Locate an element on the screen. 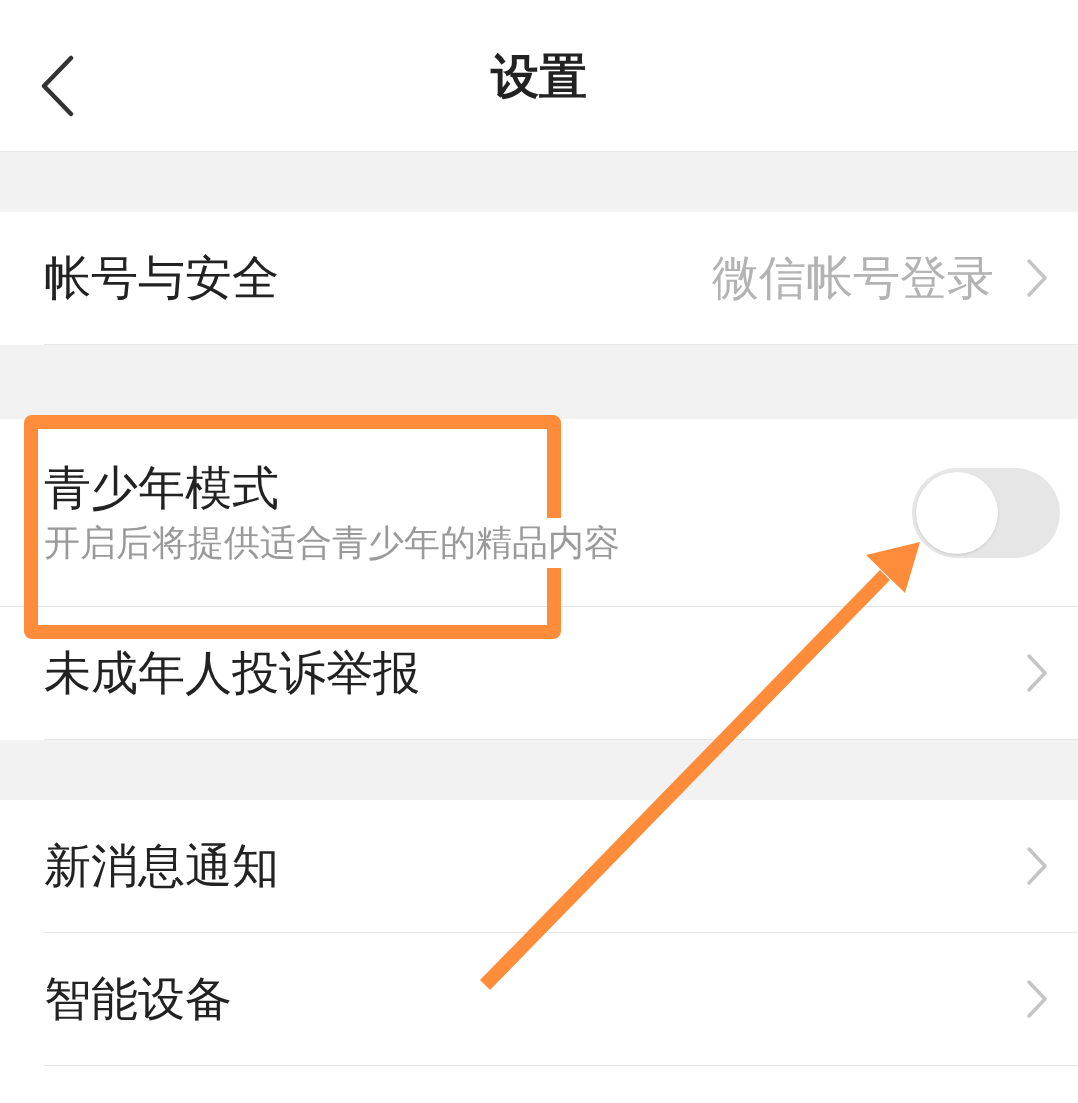 This screenshot has width=1078, height=1103. setting-label: 智能设备 is located at coordinates (138, 998).